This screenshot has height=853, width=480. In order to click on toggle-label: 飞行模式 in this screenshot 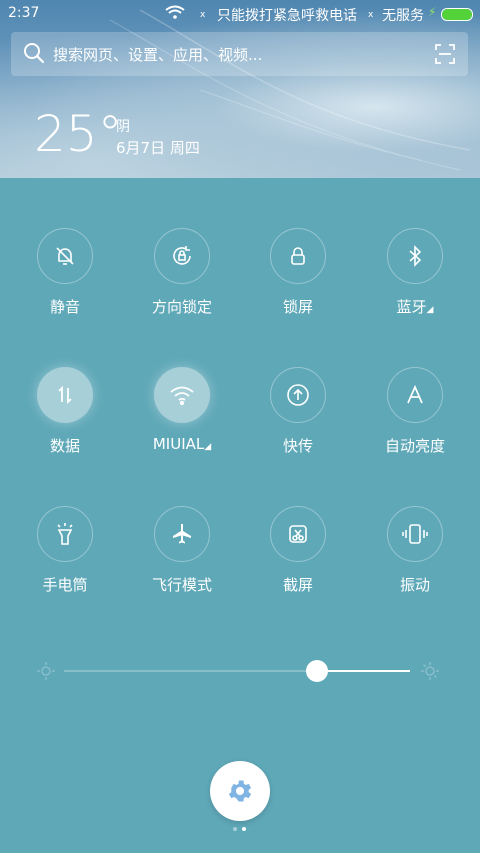, I will do `click(181, 585)`.